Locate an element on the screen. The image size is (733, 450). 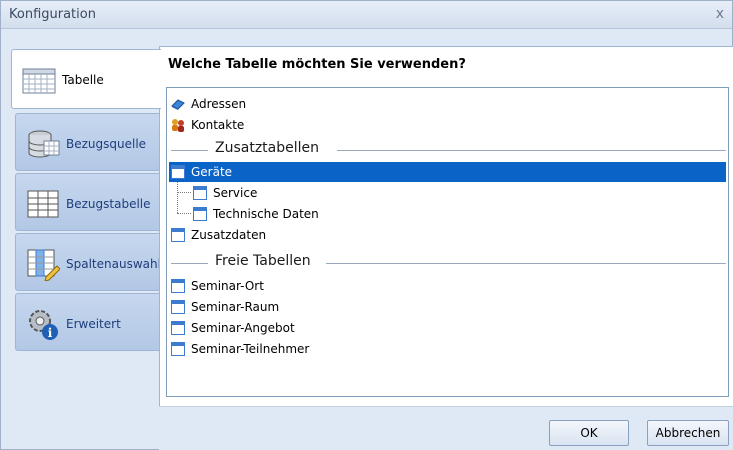
title-bar: Konfiguration x is located at coordinates (366, 15).